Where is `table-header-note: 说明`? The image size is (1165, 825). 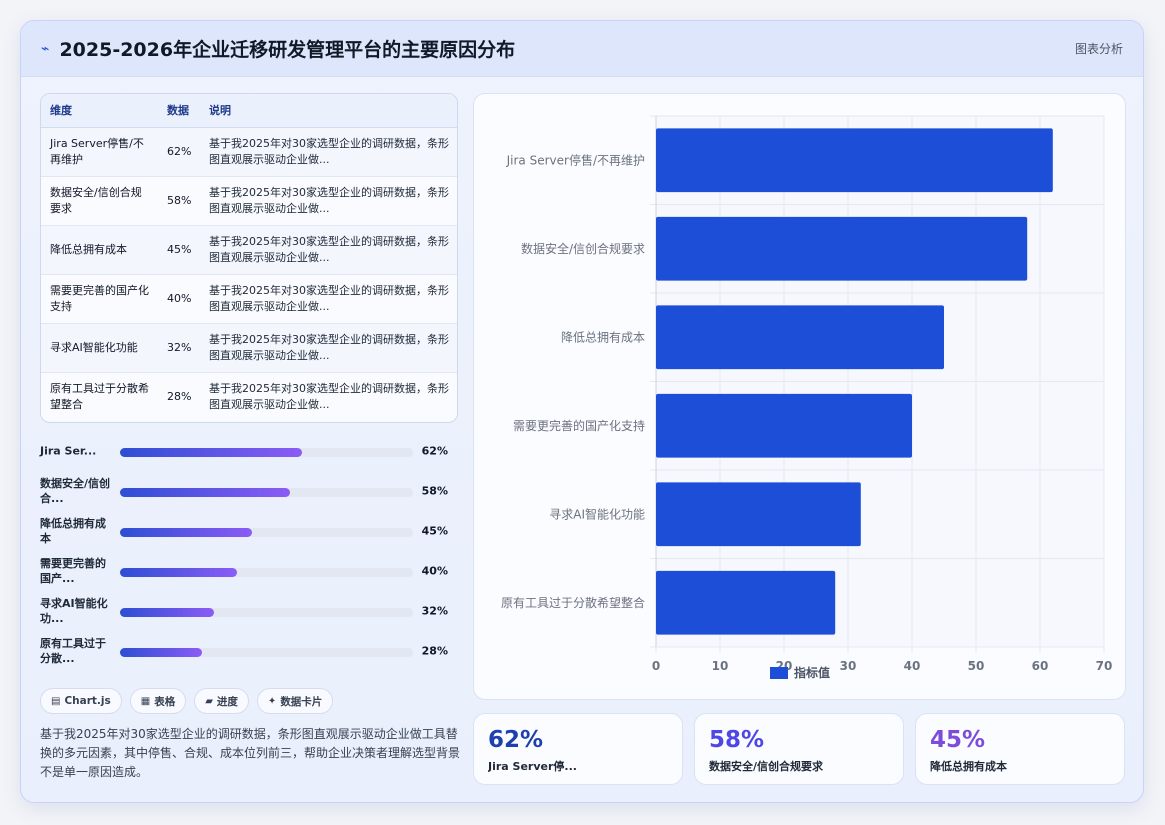
table-header-note: 说明 is located at coordinates (328, 111).